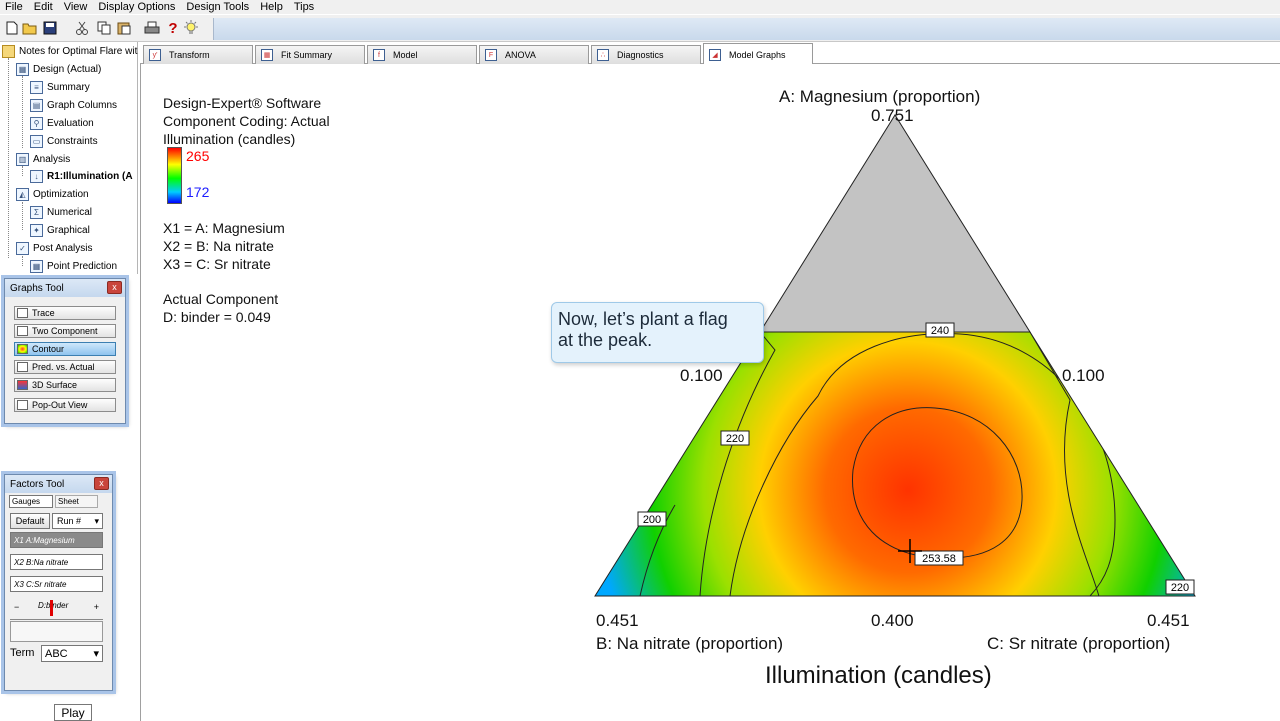  I want to click on contour-label-220-left: 220, so click(735, 439).